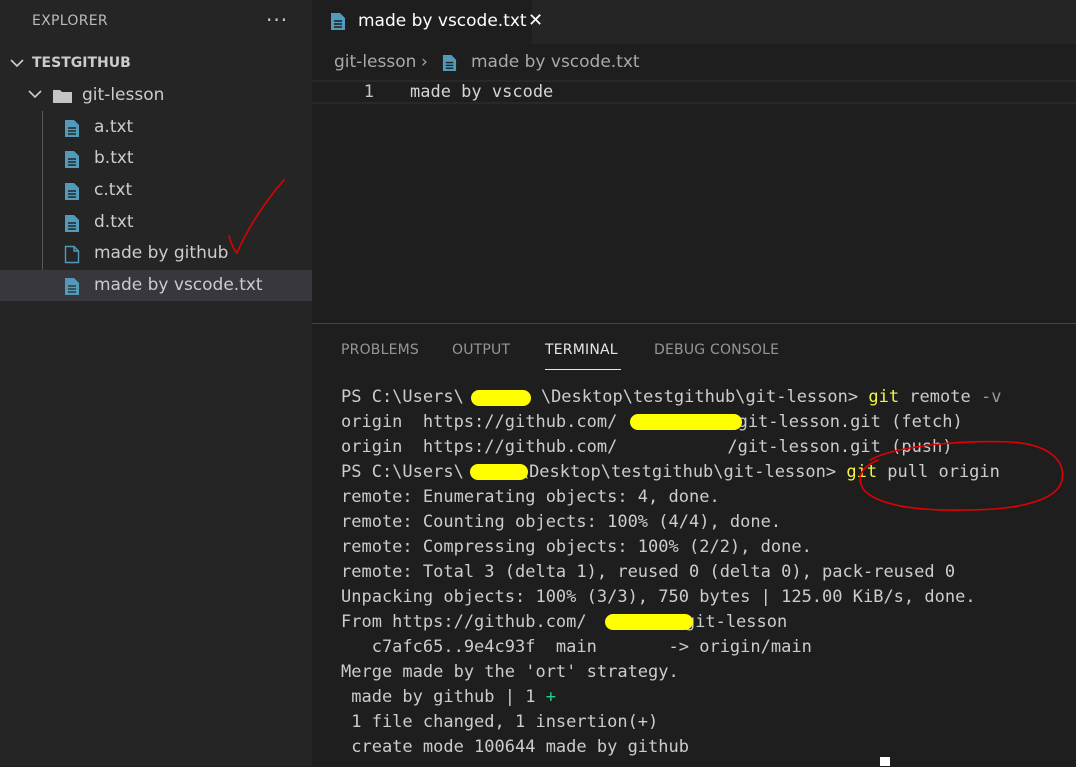 Image resolution: width=1076 pixels, height=767 pixels. What do you see at coordinates (442, 21) in the screenshot?
I see `tab-label: made by vscode.txt` at bounding box center [442, 21].